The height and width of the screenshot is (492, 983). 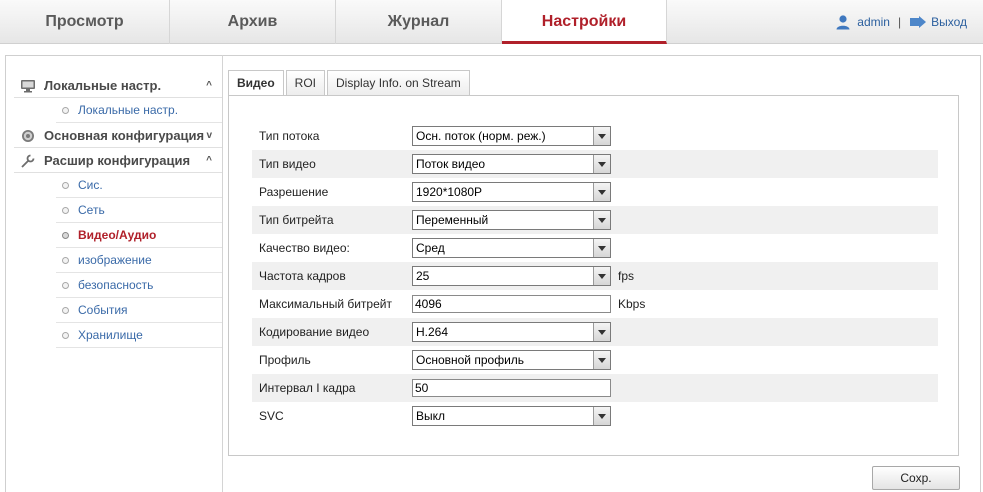 What do you see at coordinates (511, 304) in the screenshot?
I see `max-bitrate-input` at bounding box center [511, 304].